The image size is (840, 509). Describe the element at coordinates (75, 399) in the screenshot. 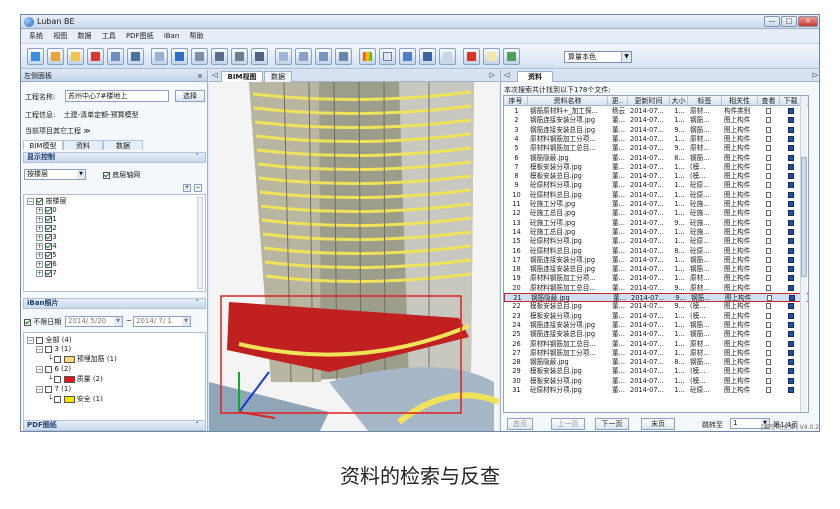

I see `photo-category: └ 安全 (1)` at that location.